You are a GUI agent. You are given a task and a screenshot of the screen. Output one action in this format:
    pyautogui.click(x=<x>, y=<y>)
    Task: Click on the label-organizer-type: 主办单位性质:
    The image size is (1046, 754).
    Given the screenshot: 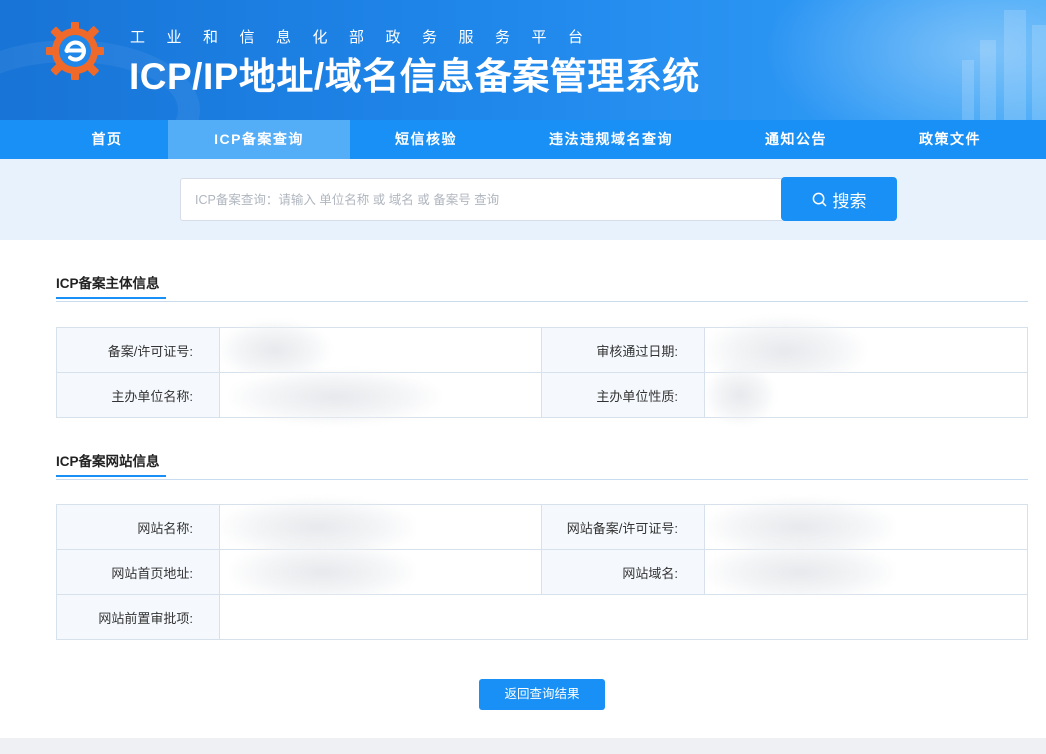 What is the action you would take?
    pyautogui.click(x=623, y=395)
    